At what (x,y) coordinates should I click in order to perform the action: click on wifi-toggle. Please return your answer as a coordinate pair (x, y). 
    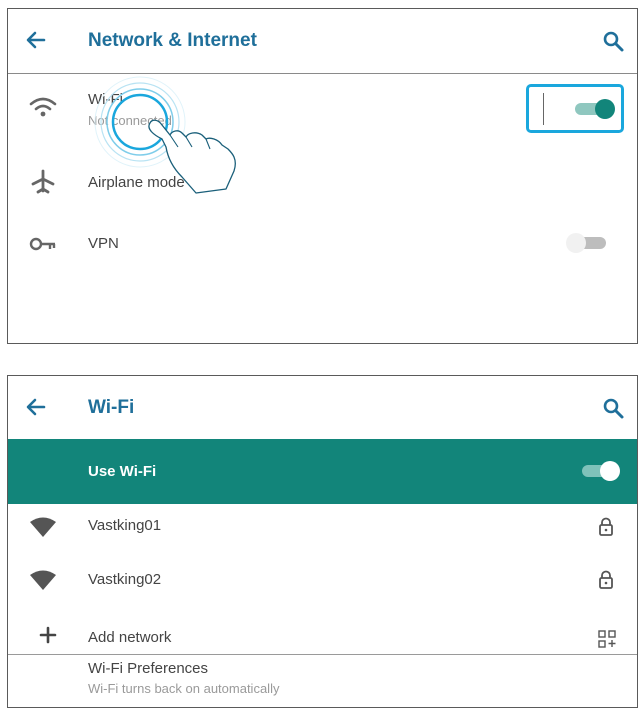
    Looking at the image, I should click on (595, 109).